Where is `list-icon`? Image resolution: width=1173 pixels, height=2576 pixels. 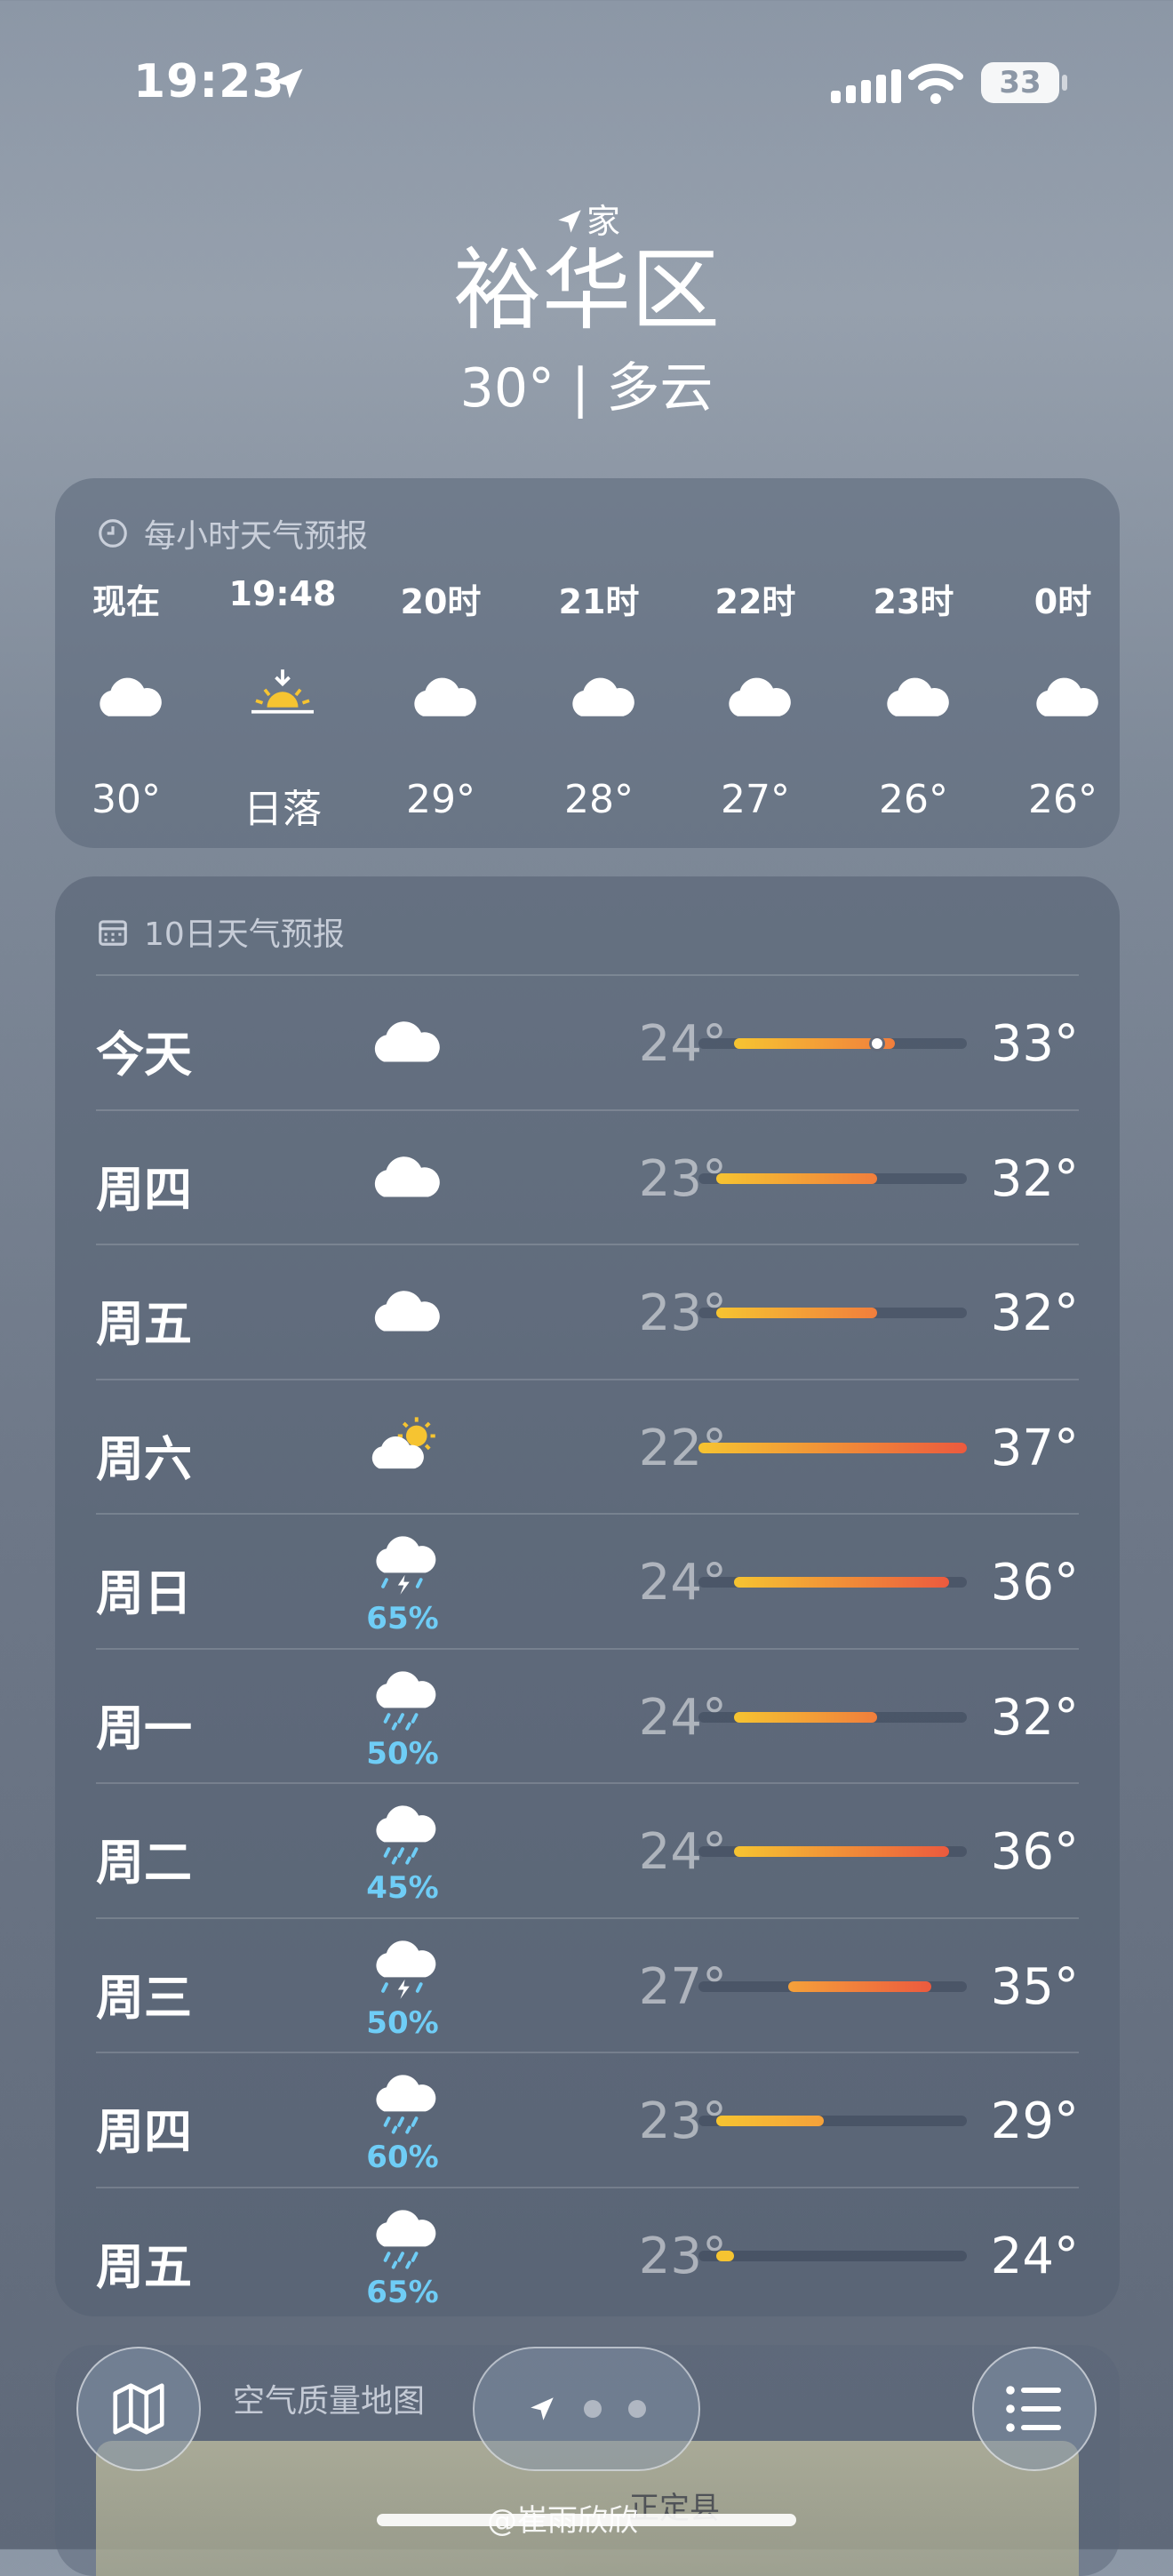 list-icon is located at coordinates (1033, 2409).